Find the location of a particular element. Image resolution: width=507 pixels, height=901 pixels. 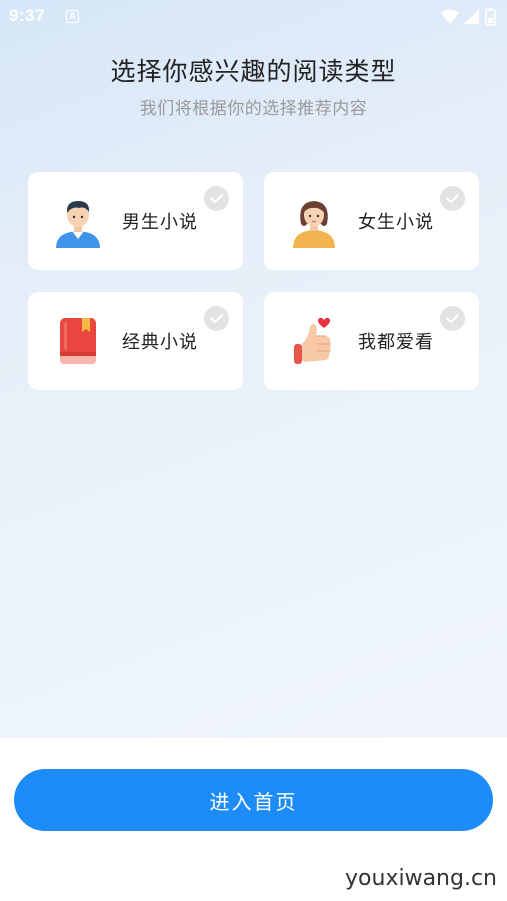

category-label: 女生小说 is located at coordinates (396, 222).